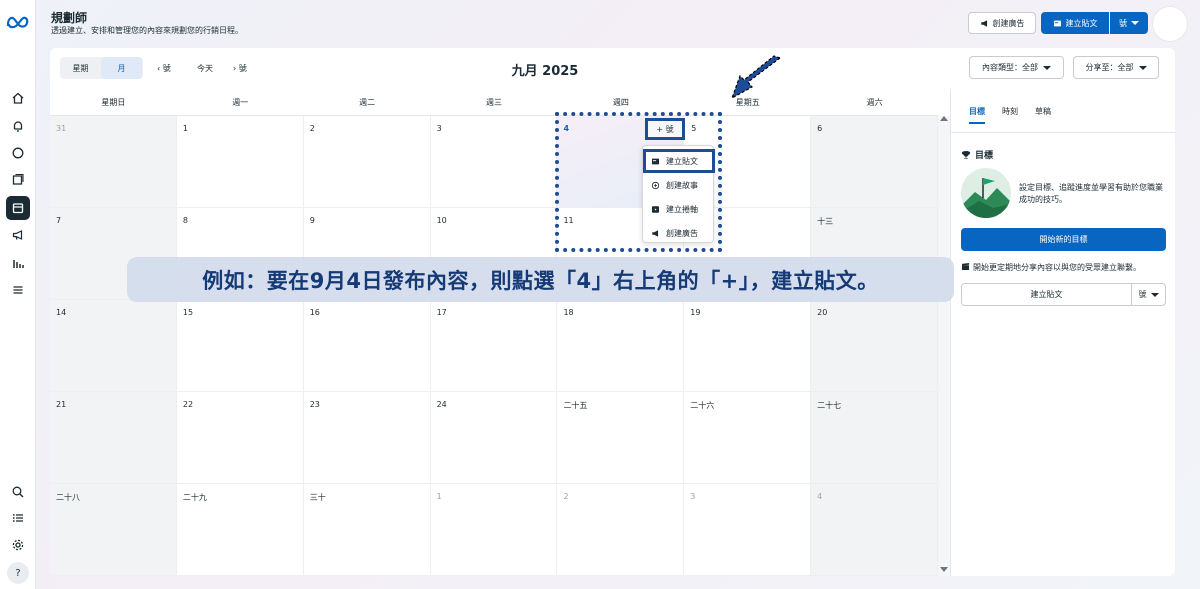 This screenshot has height=589, width=1200. Describe the element at coordinates (822, 312) in the screenshot. I see `day-number: 20` at that location.